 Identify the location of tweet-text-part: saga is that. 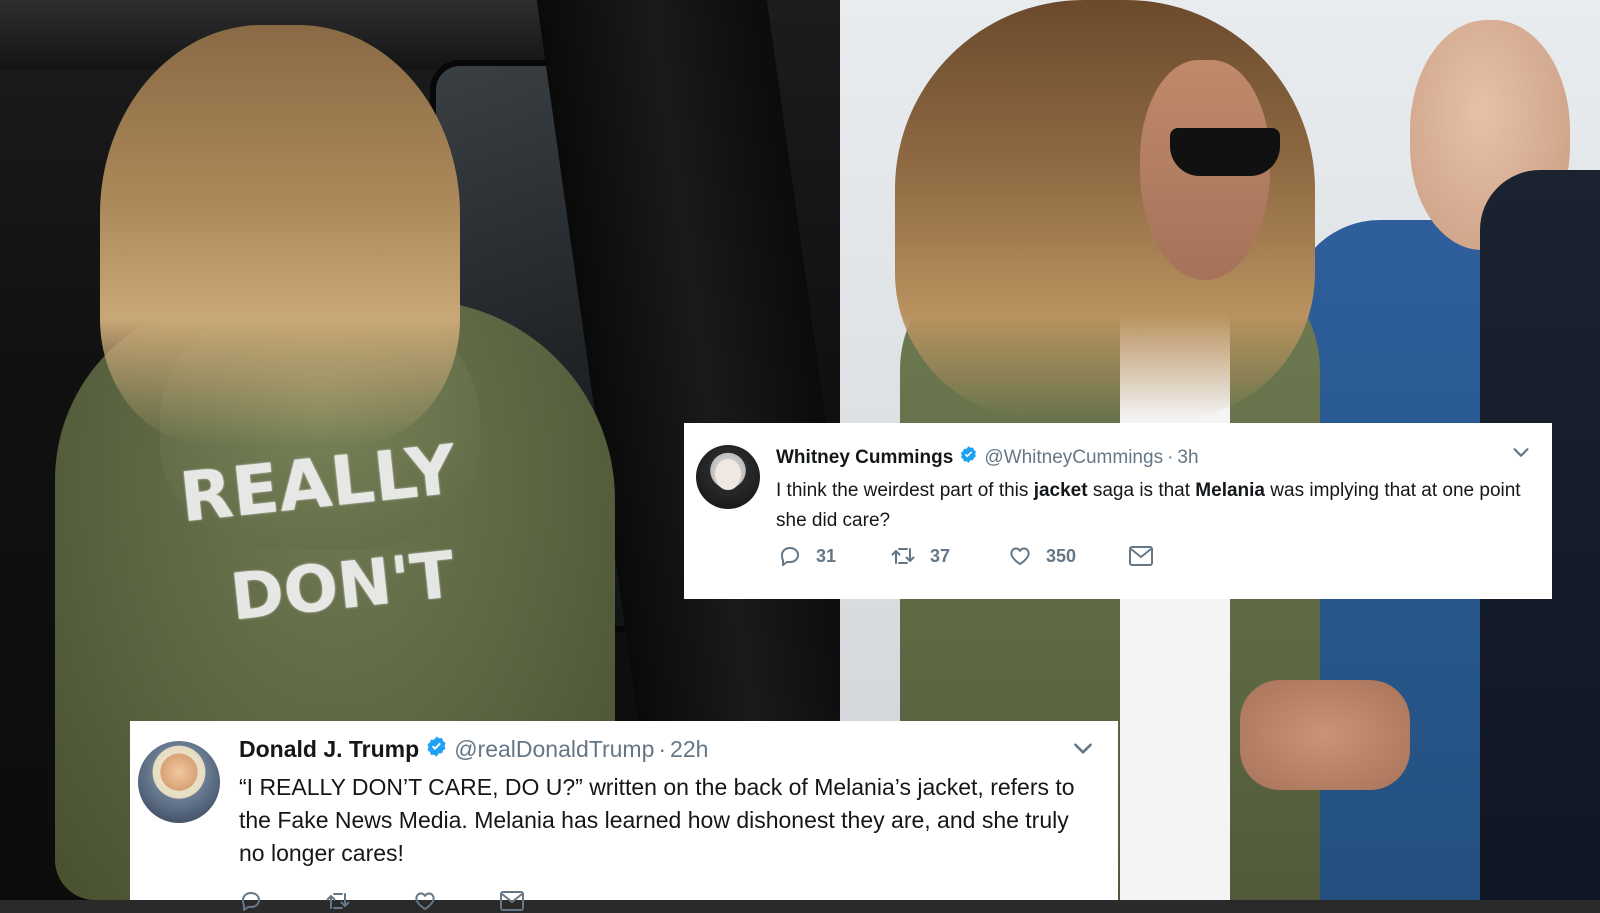
(1141, 490).